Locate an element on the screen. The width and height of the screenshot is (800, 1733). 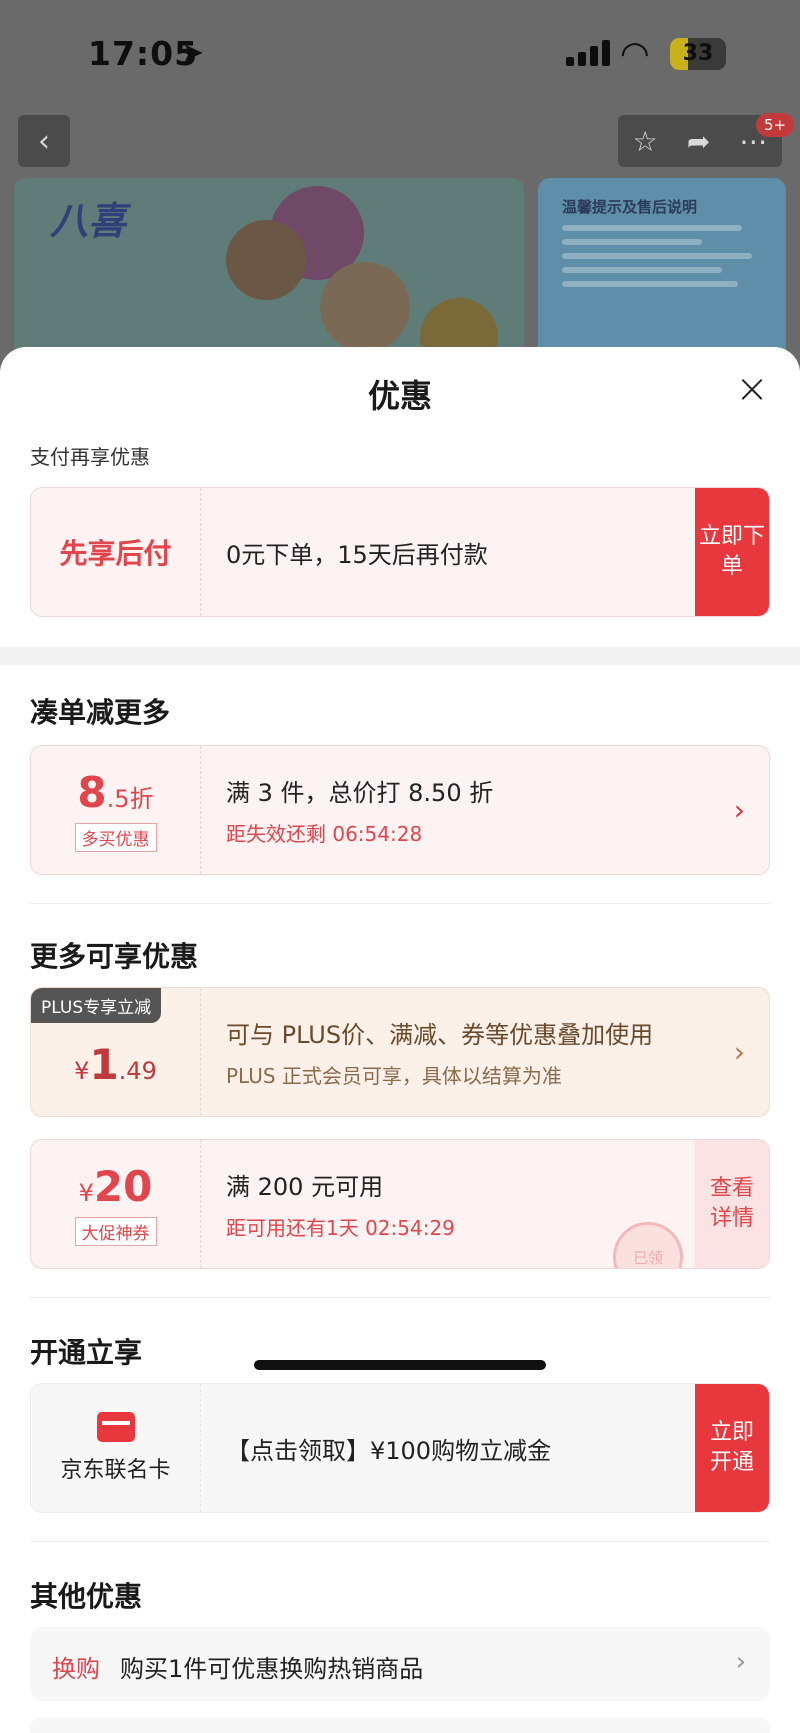
plus-desc: 可与 PLUS价、满减、券等优惠叠加使用 is located at coordinates (440, 1035).